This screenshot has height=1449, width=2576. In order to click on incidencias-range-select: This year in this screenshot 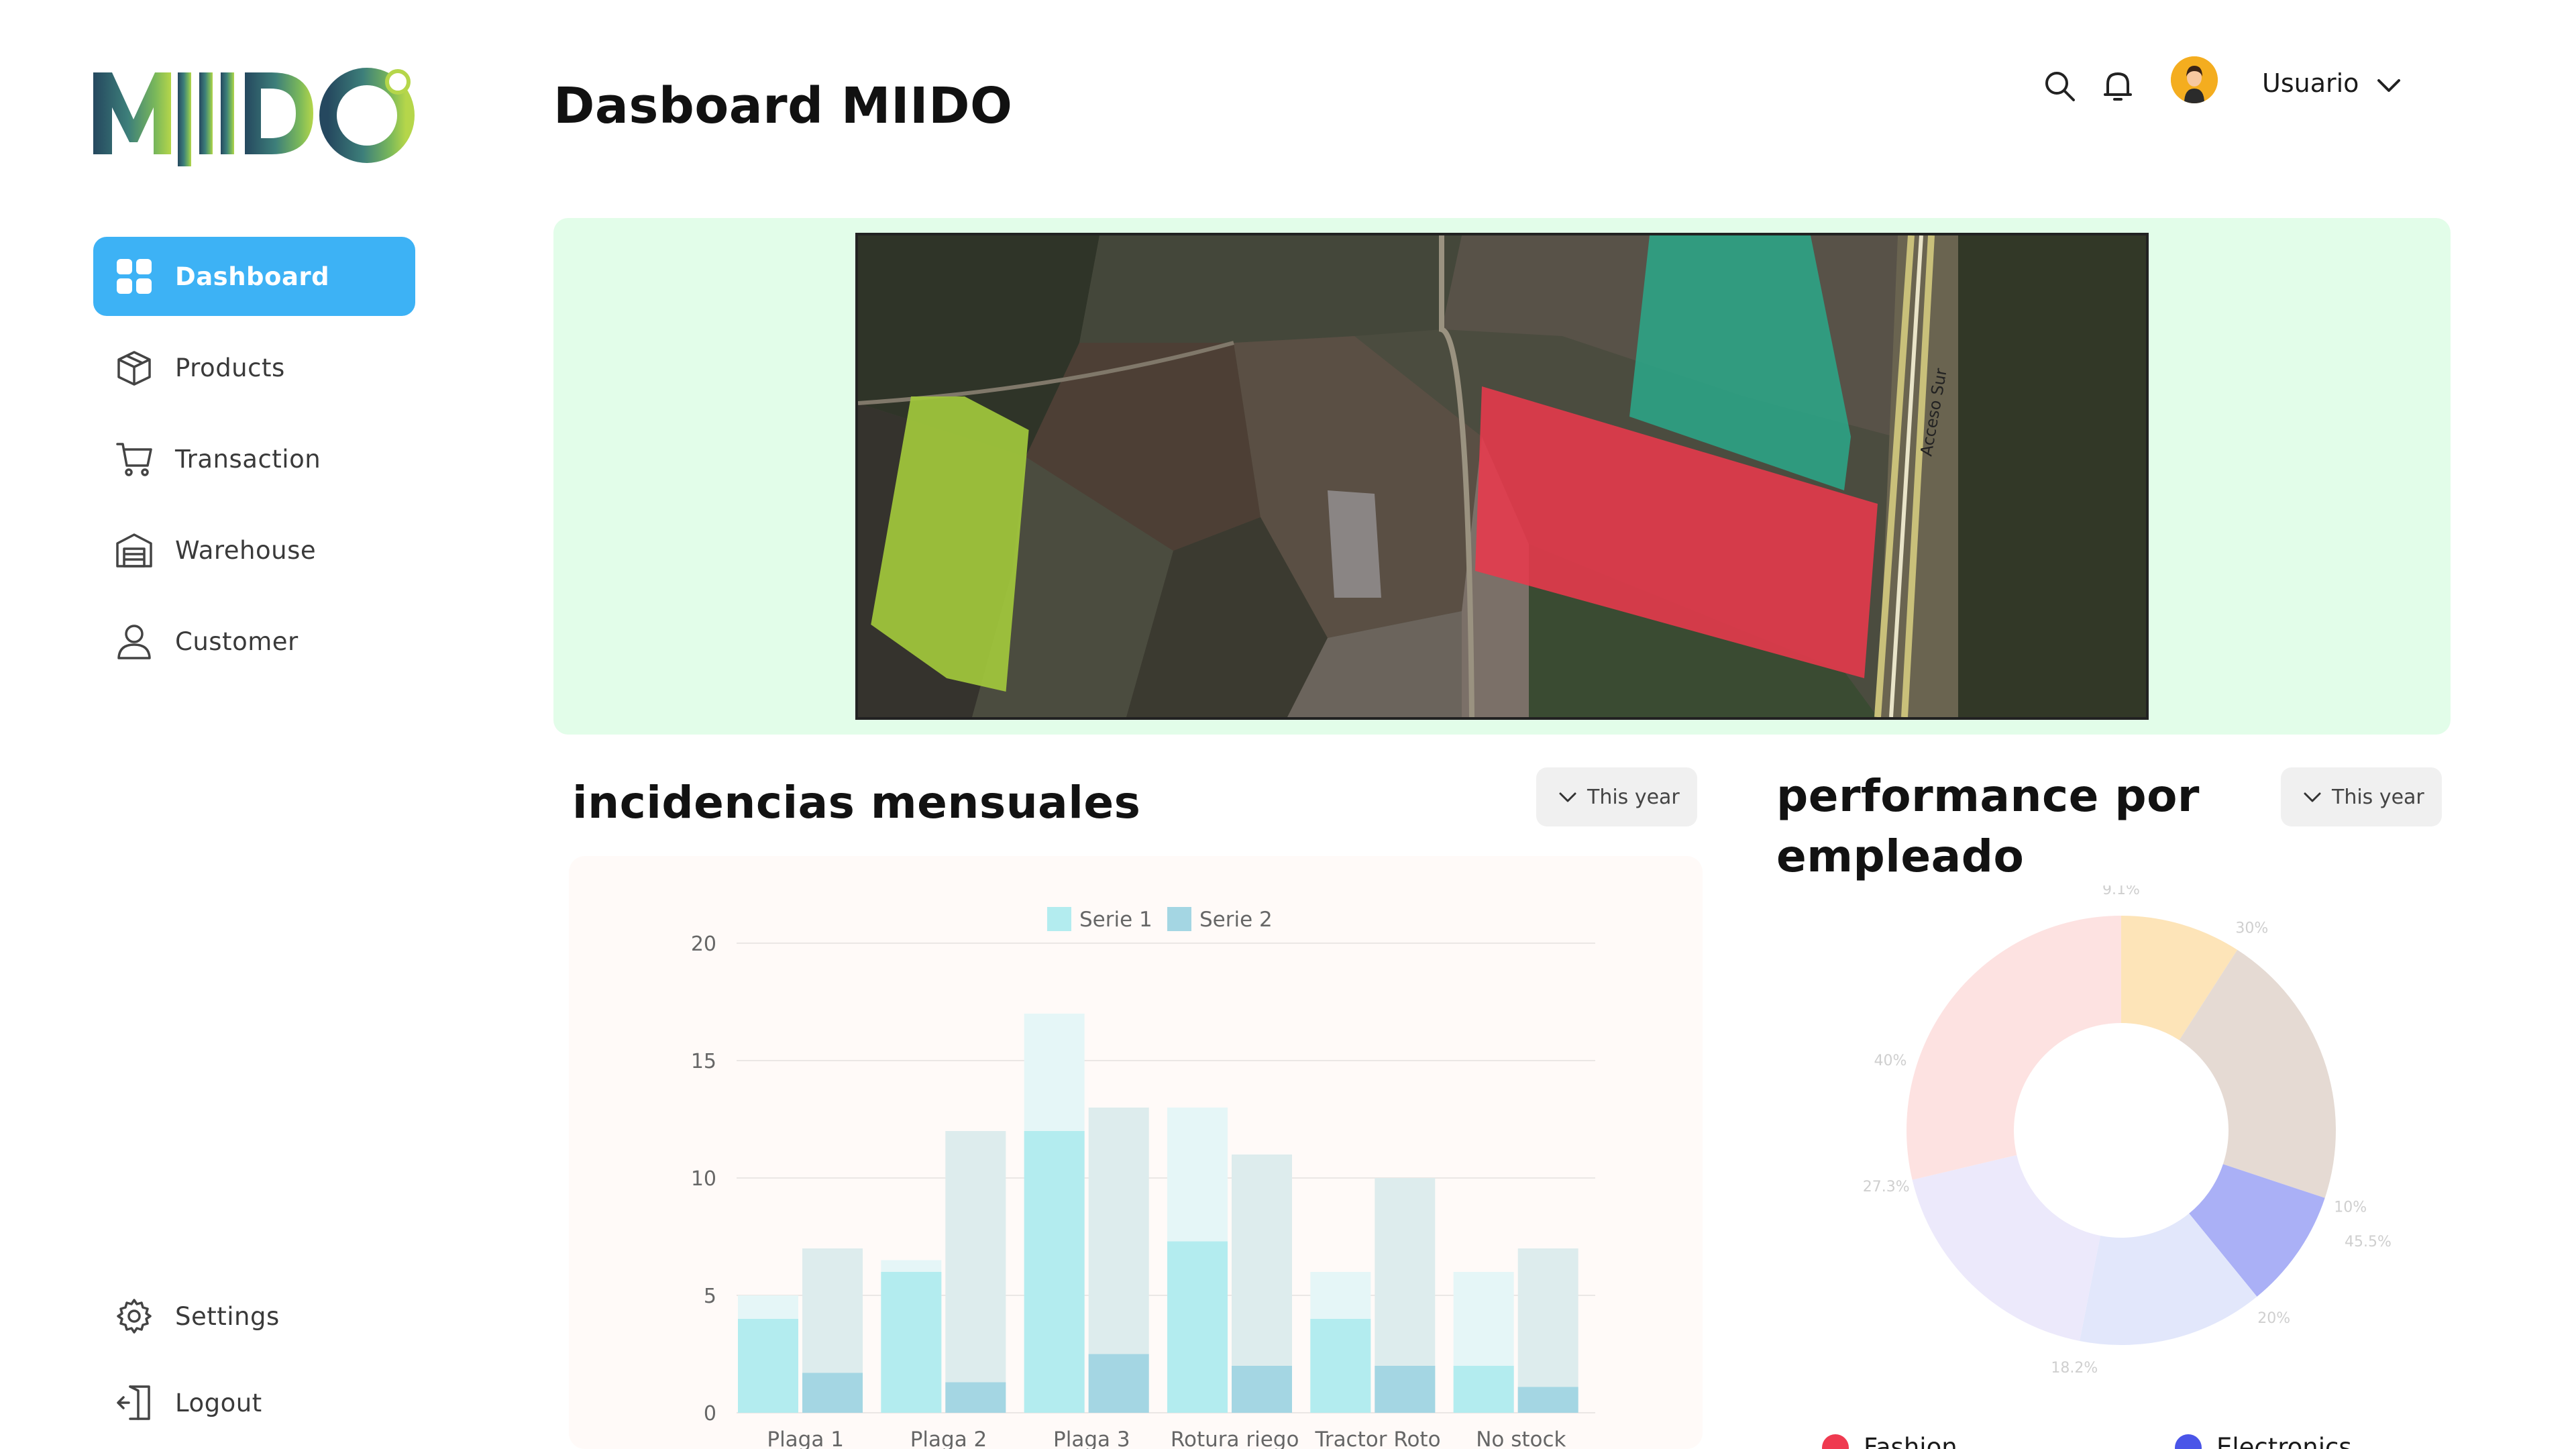, I will do `click(1616, 796)`.